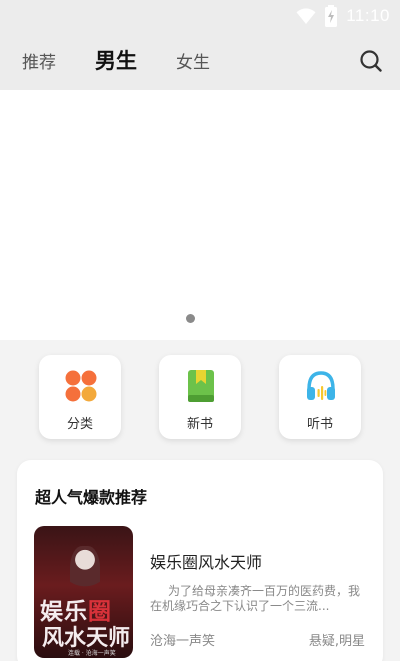 This screenshot has width=400, height=661. I want to click on book-icon, so click(201, 386).